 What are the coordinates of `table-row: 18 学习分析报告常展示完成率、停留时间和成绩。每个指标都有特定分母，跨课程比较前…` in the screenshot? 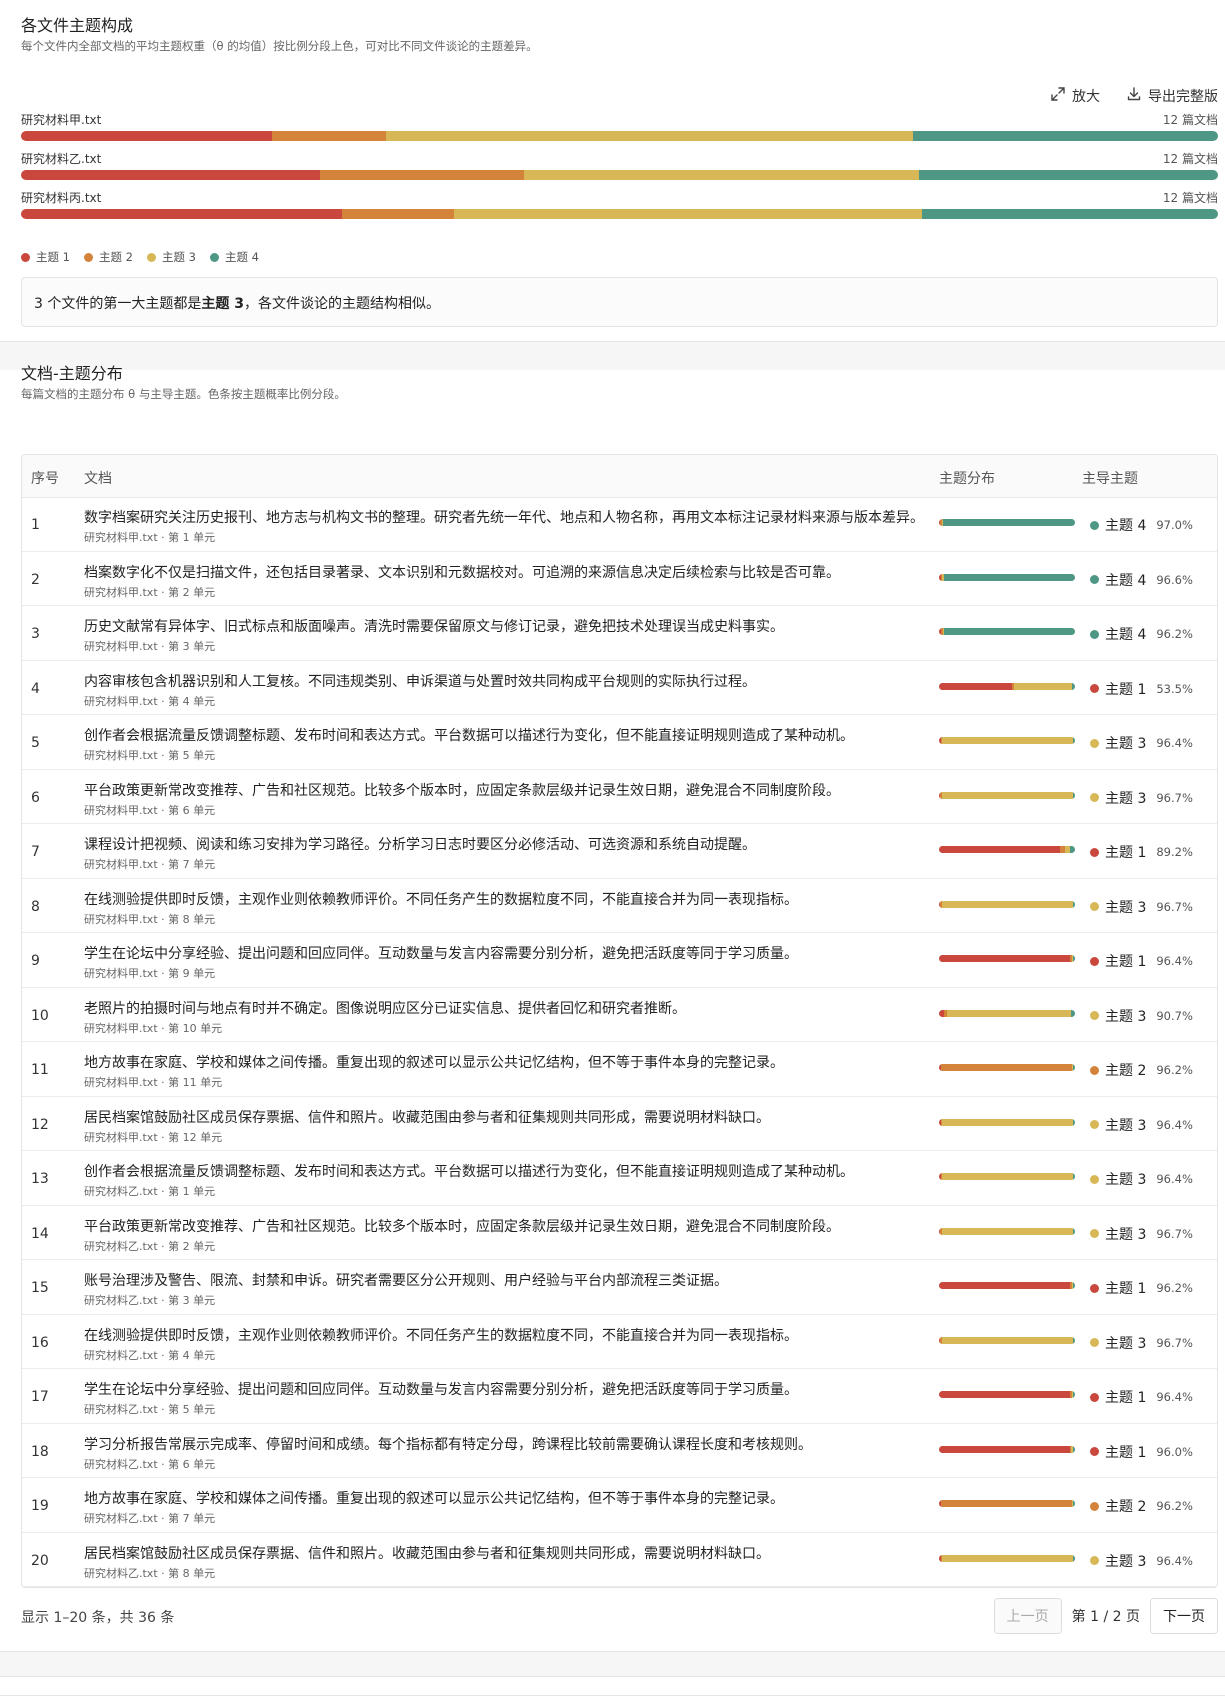 It's located at (619, 1451).